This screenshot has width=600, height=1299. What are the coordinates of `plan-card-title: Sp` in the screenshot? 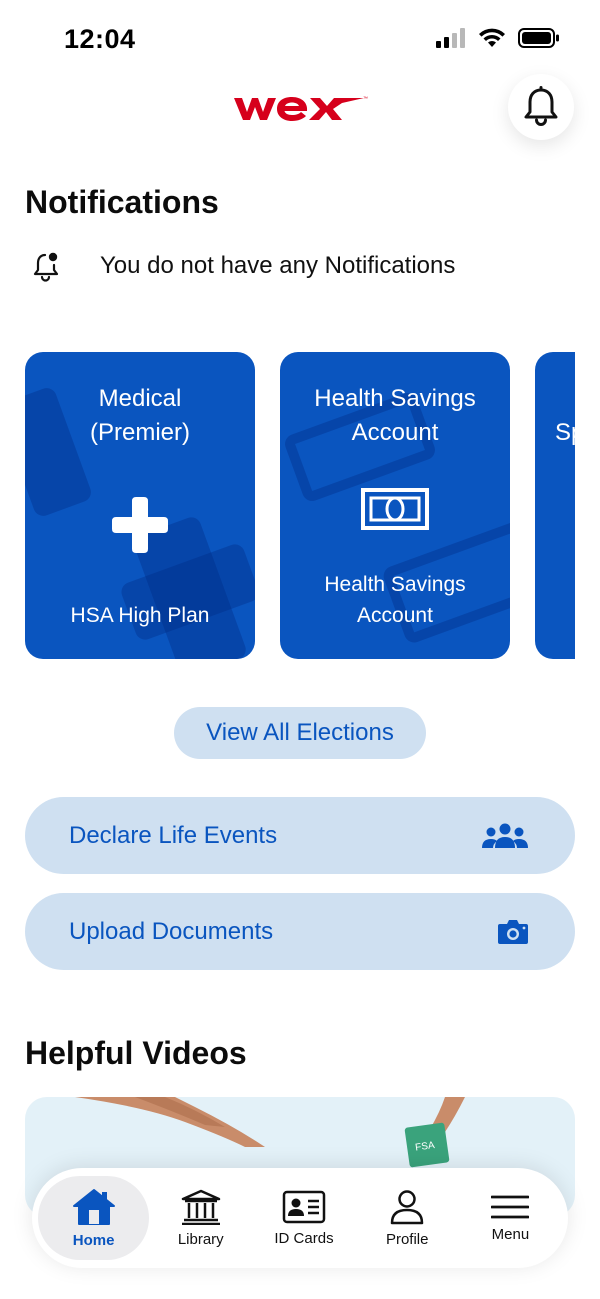 It's located at (565, 432).